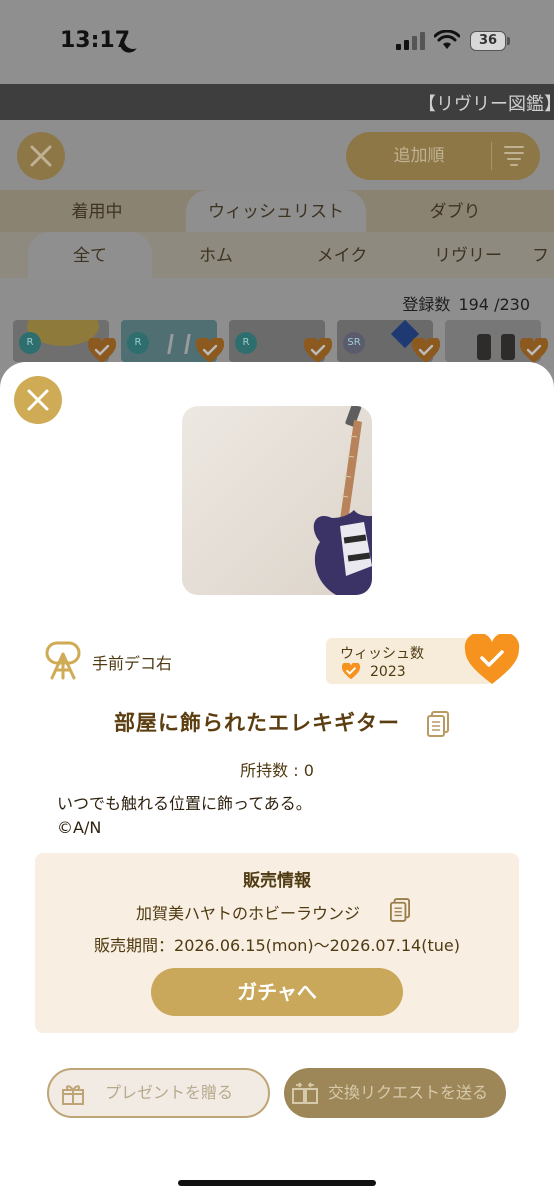 The image size is (554, 1200). Describe the element at coordinates (488, 41) in the screenshot. I see `battery-icon: 36` at that location.